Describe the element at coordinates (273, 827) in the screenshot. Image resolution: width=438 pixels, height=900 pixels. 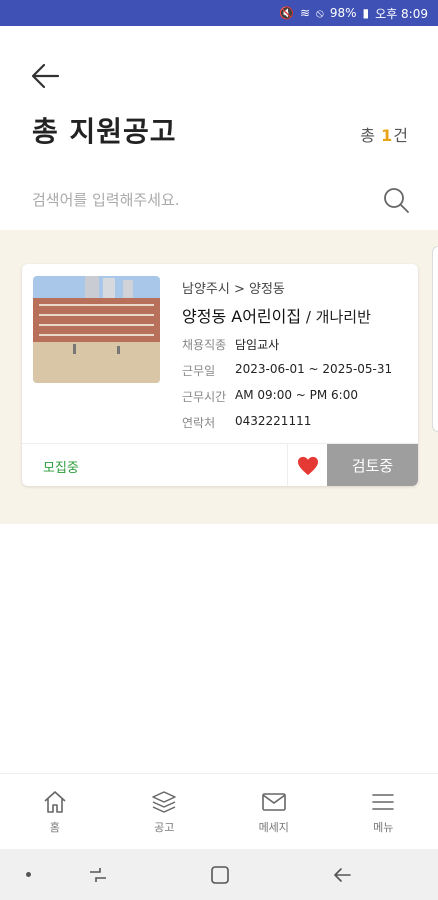
I see `nav-messages-label: 메세지` at that location.